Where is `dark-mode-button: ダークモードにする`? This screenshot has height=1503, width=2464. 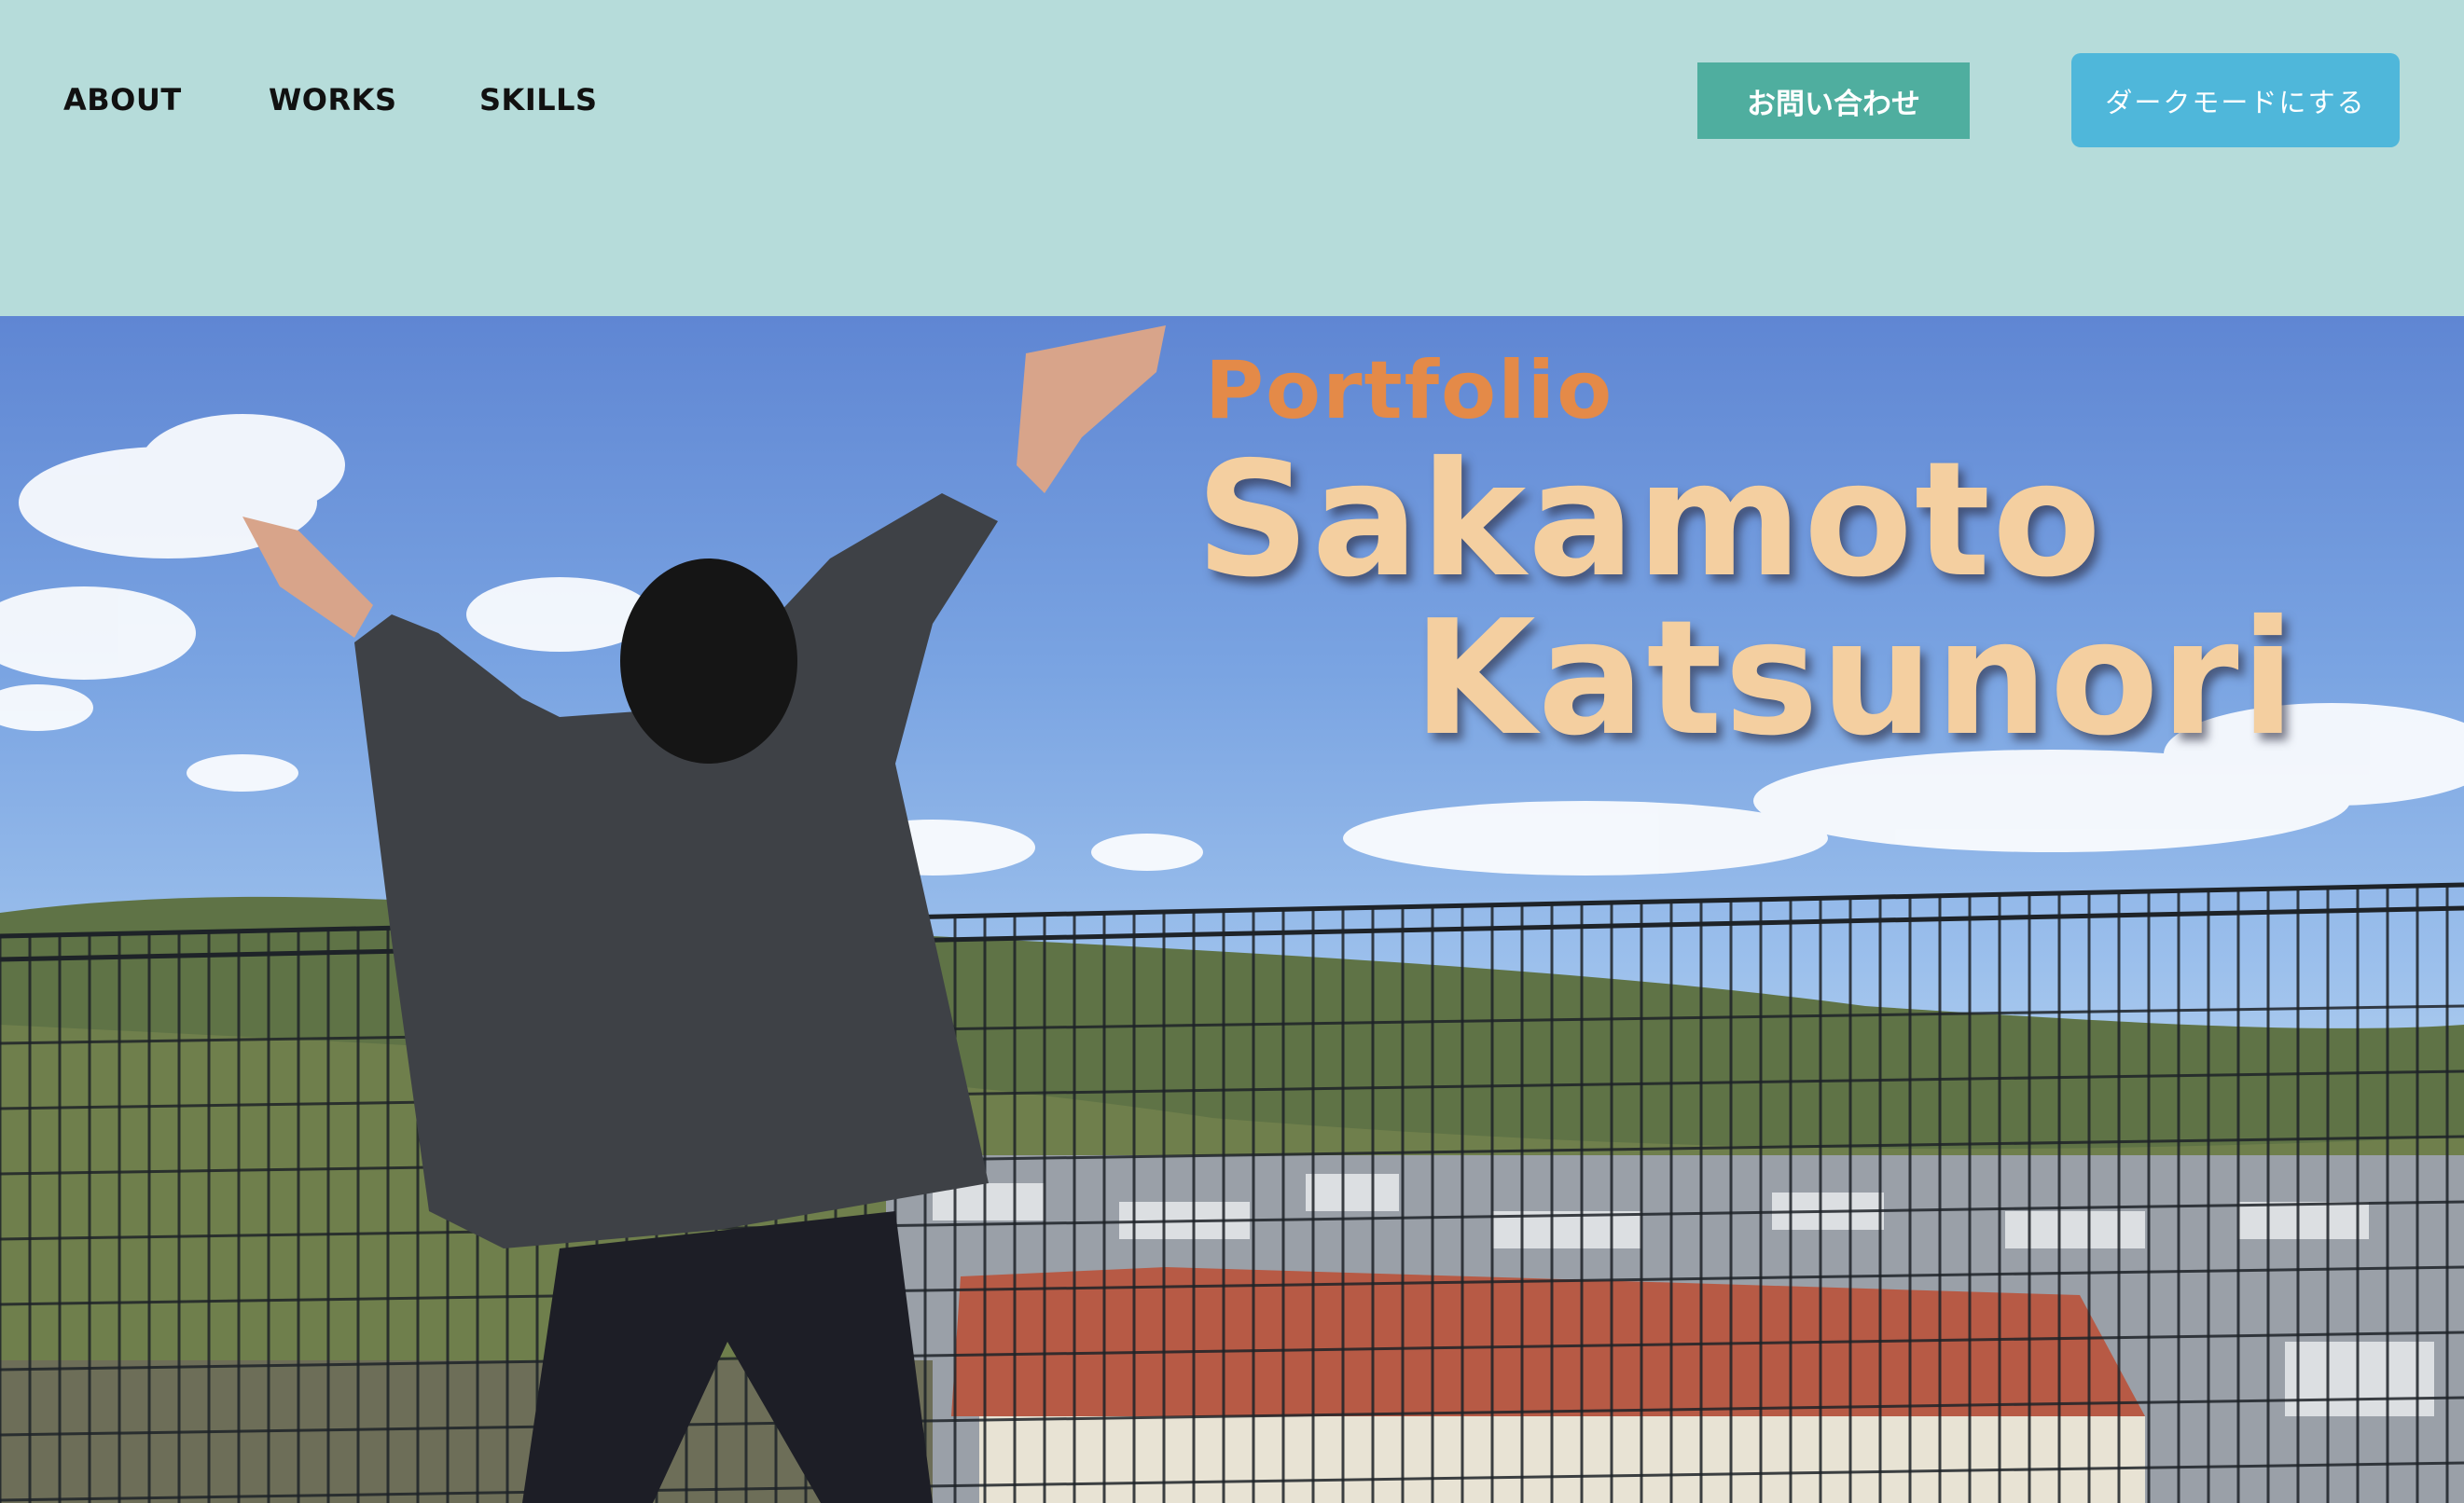 dark-mode-button: ダークモードにする is located at coordinates (2235, 100).